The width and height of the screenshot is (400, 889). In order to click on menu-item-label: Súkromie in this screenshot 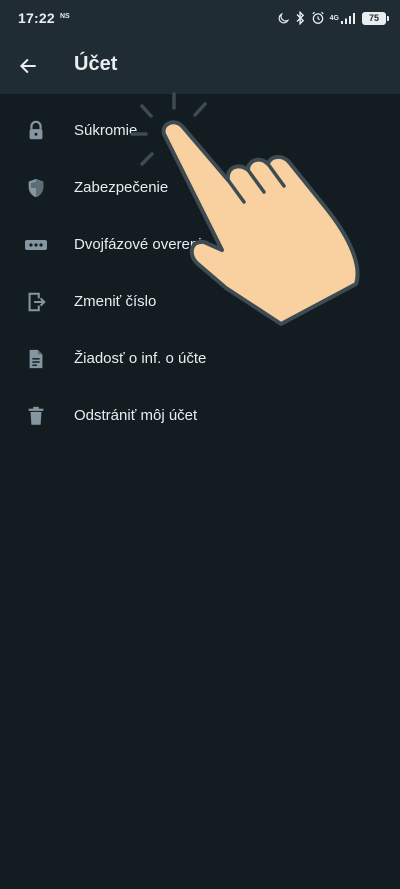, I will do `click(106, 130)`.